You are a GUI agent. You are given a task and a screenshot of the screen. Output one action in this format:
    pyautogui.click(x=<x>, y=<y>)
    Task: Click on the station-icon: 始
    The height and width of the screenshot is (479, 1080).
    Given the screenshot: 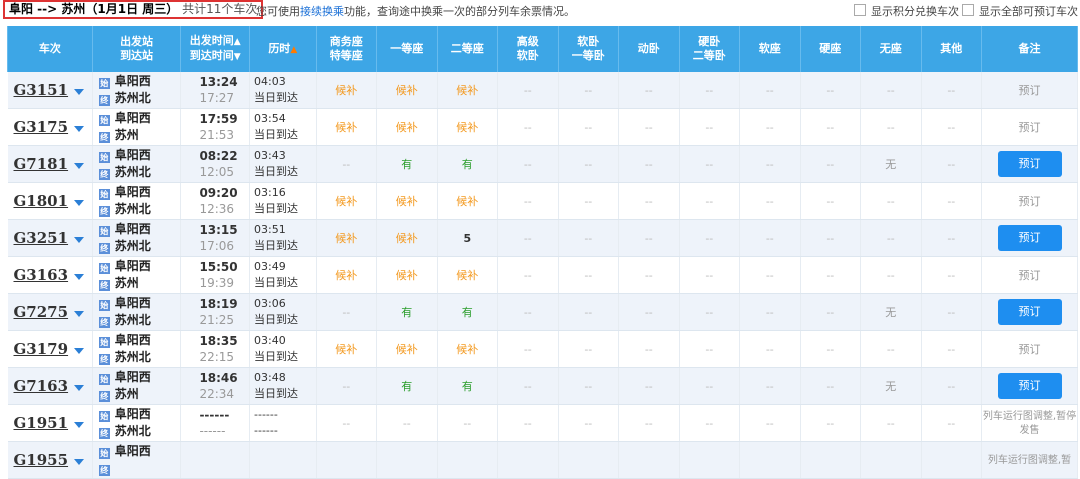 What is the action you would take?
    pyautogui.click(x=104, y=453)
    